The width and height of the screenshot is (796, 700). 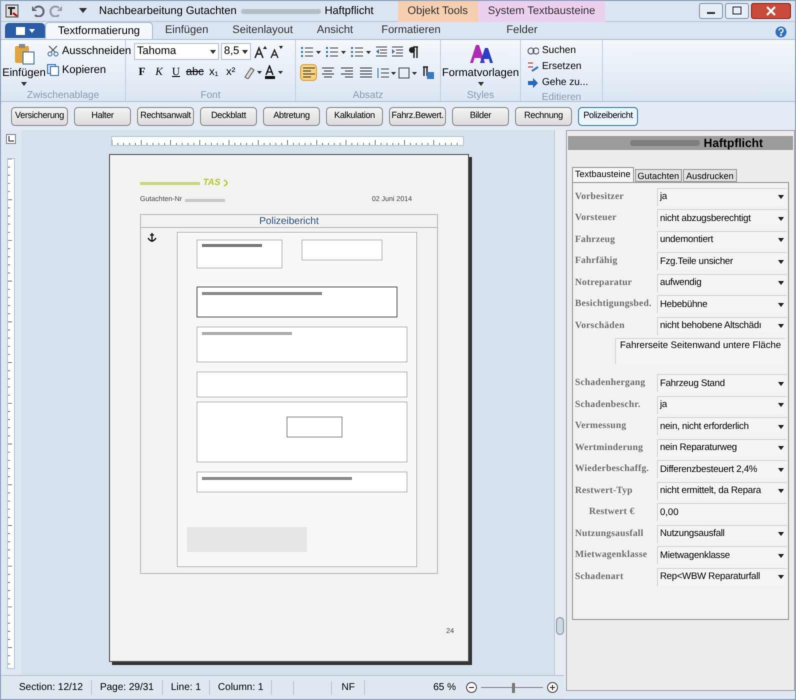 I want to click on show-formatting-icon, so click(x=427, y=72).